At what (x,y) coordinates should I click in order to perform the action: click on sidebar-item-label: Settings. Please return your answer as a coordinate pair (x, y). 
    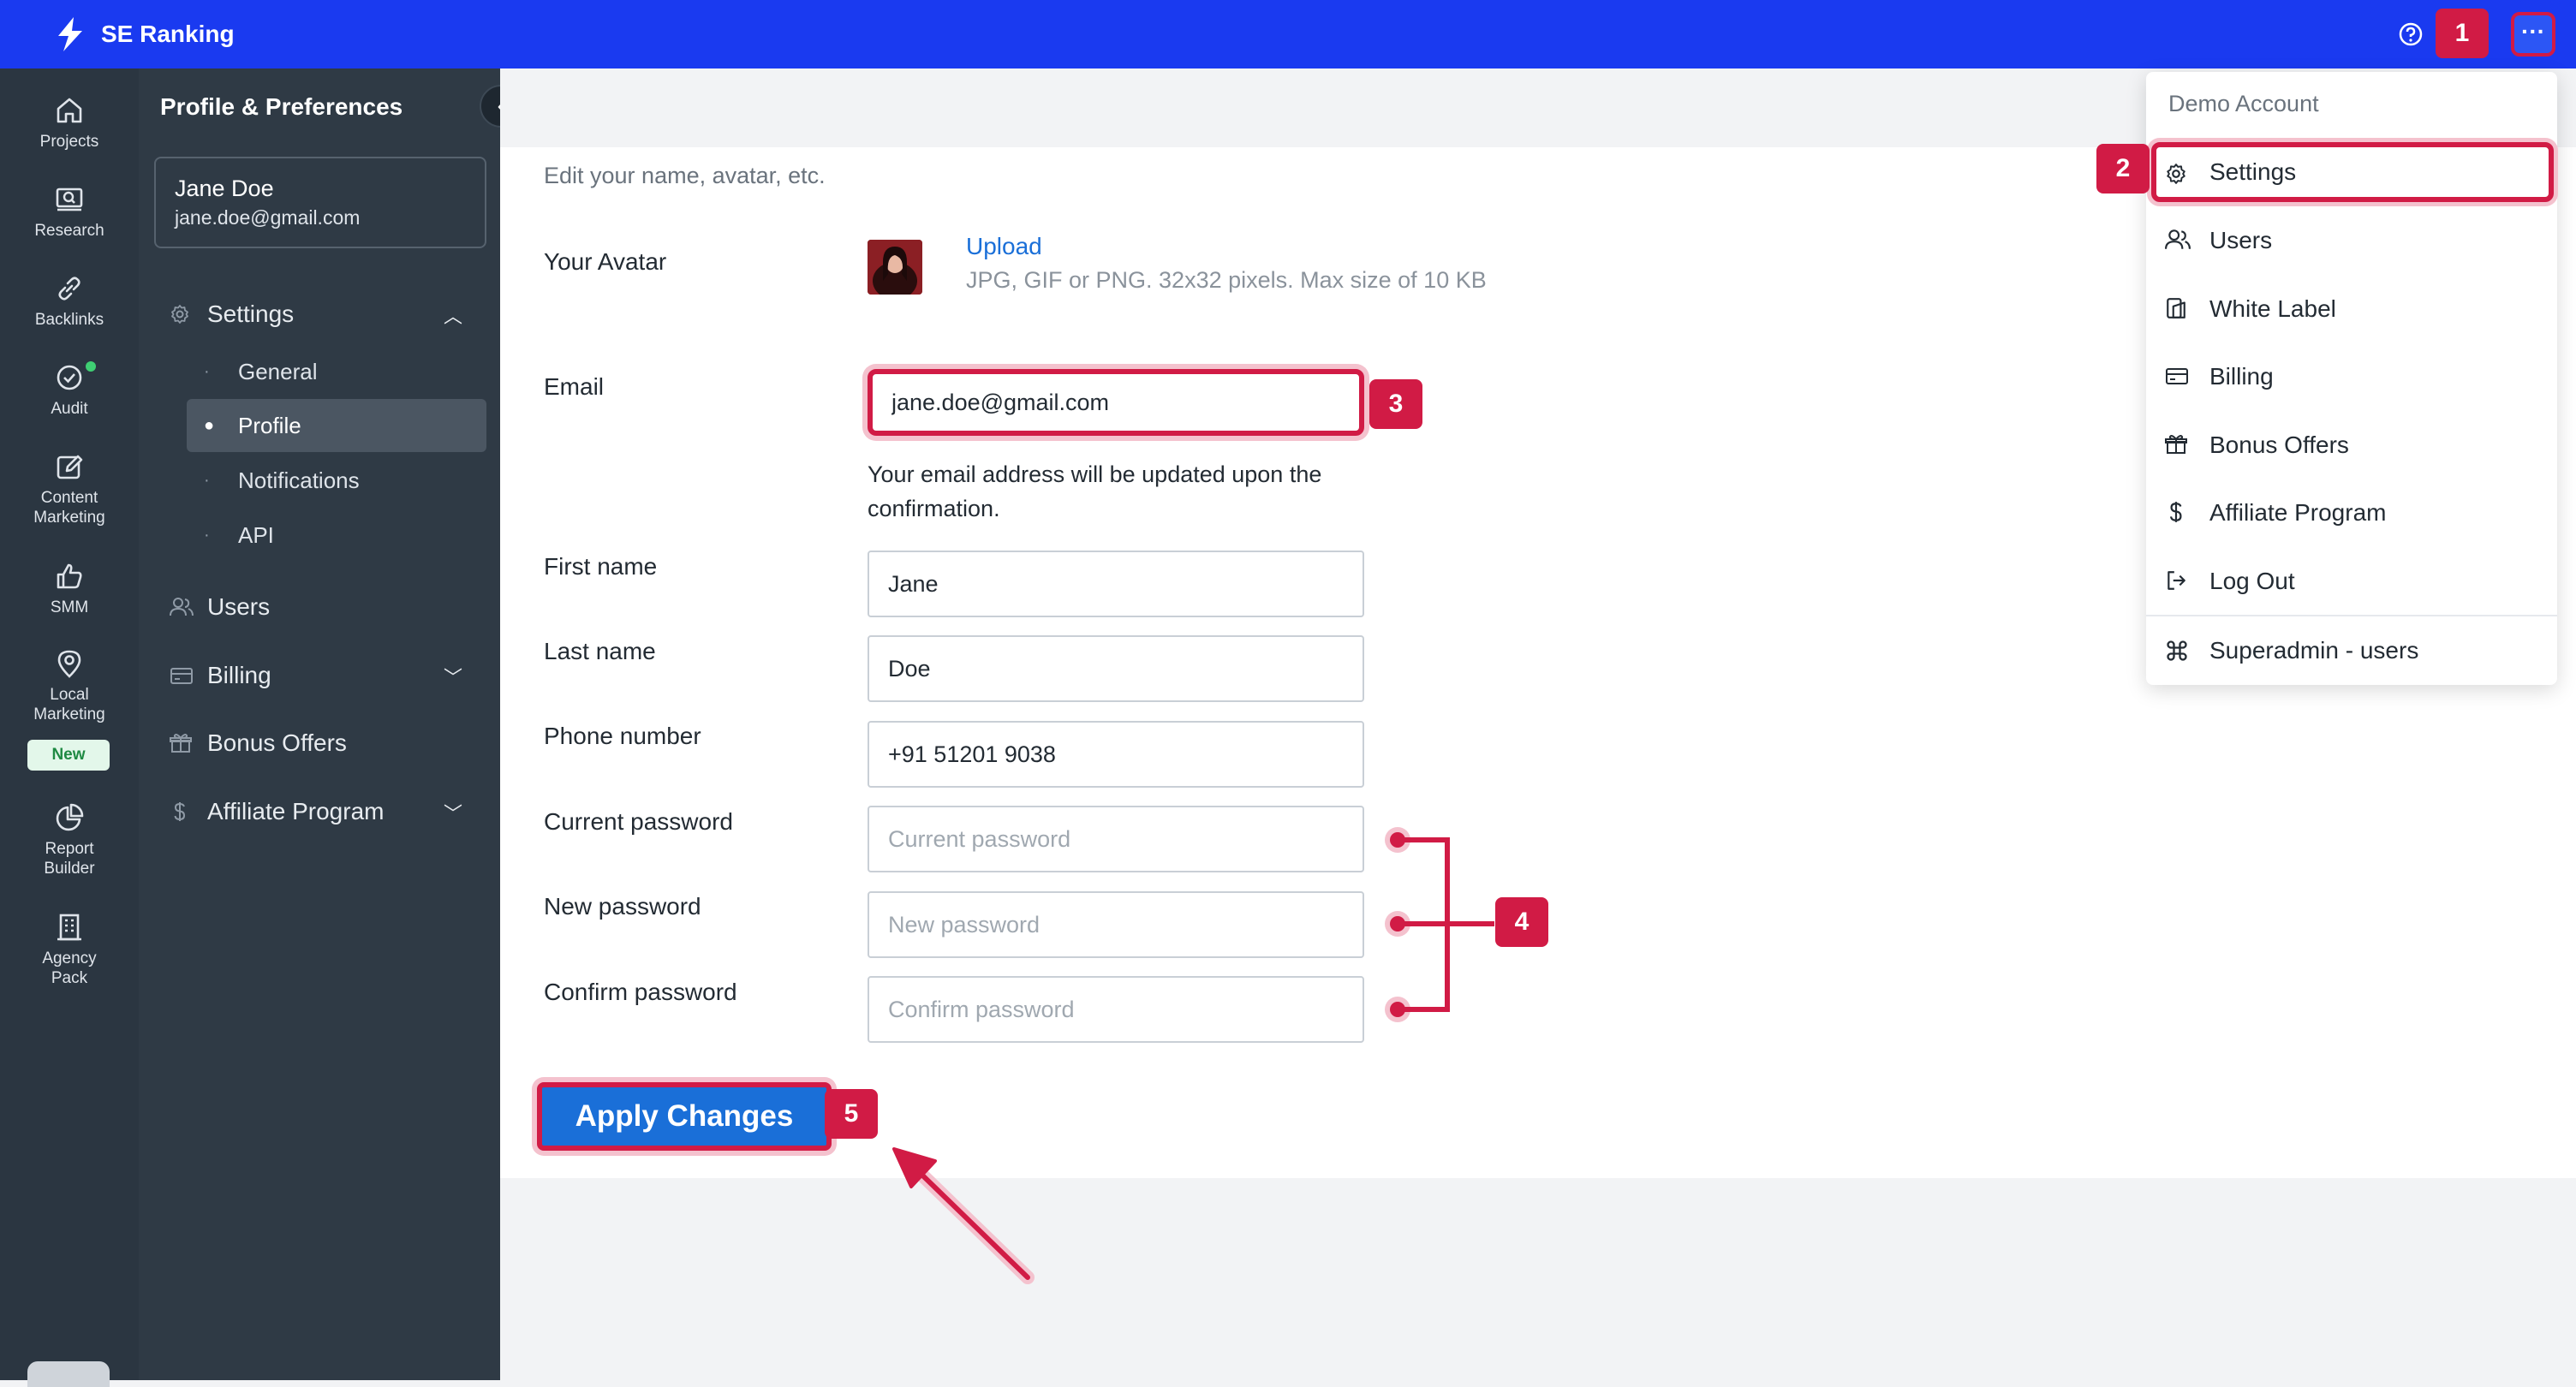
    Looking at the image, I should click on (251, 314).